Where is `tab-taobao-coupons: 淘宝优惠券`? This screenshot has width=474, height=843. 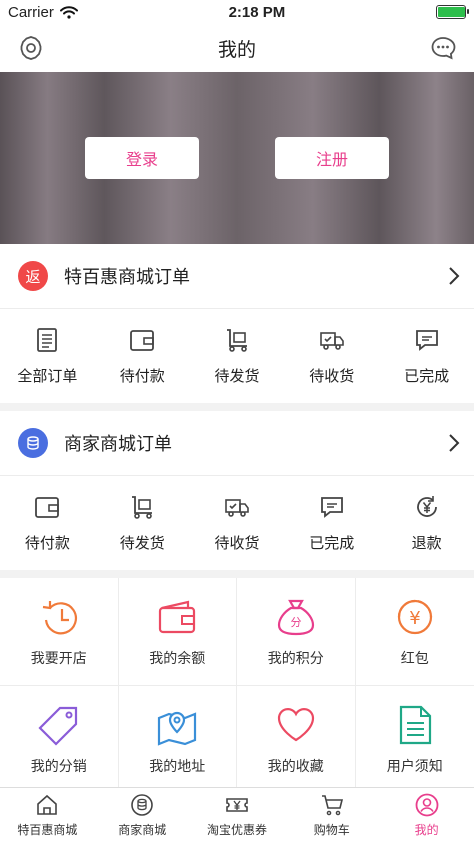 tab-taobao-coupons: 淘宝优惠券 is located at coordinates (237, 815).